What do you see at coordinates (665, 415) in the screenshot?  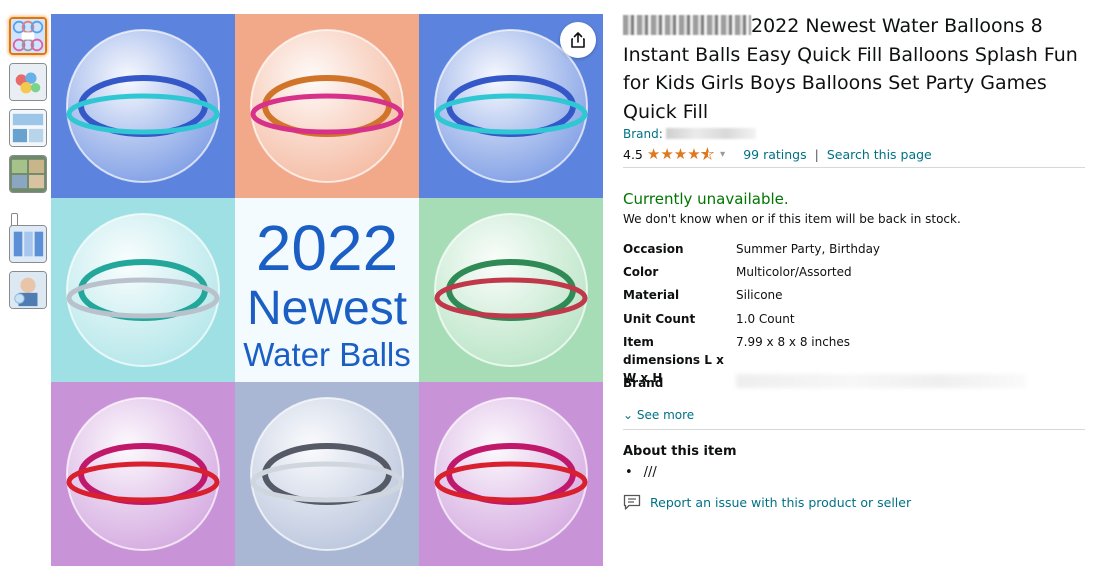 I see `see-more-label: See more` at bounding box center [665, 415].